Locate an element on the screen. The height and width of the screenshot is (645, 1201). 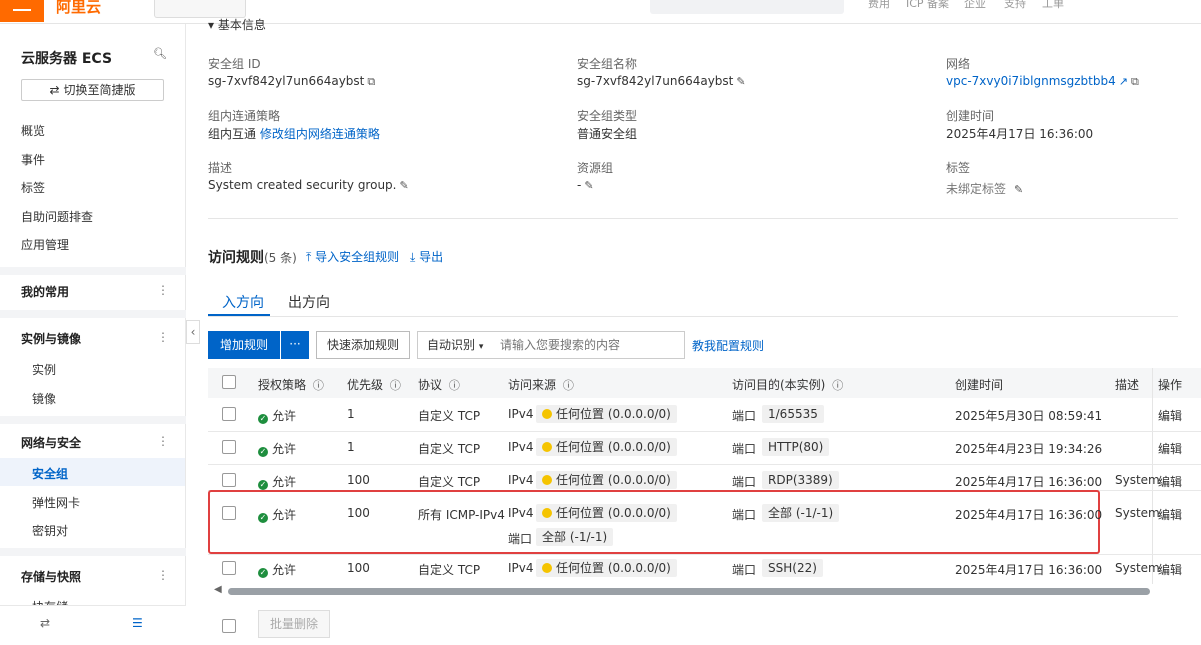
port-label: 端口 is located at coordinates (520, 539).